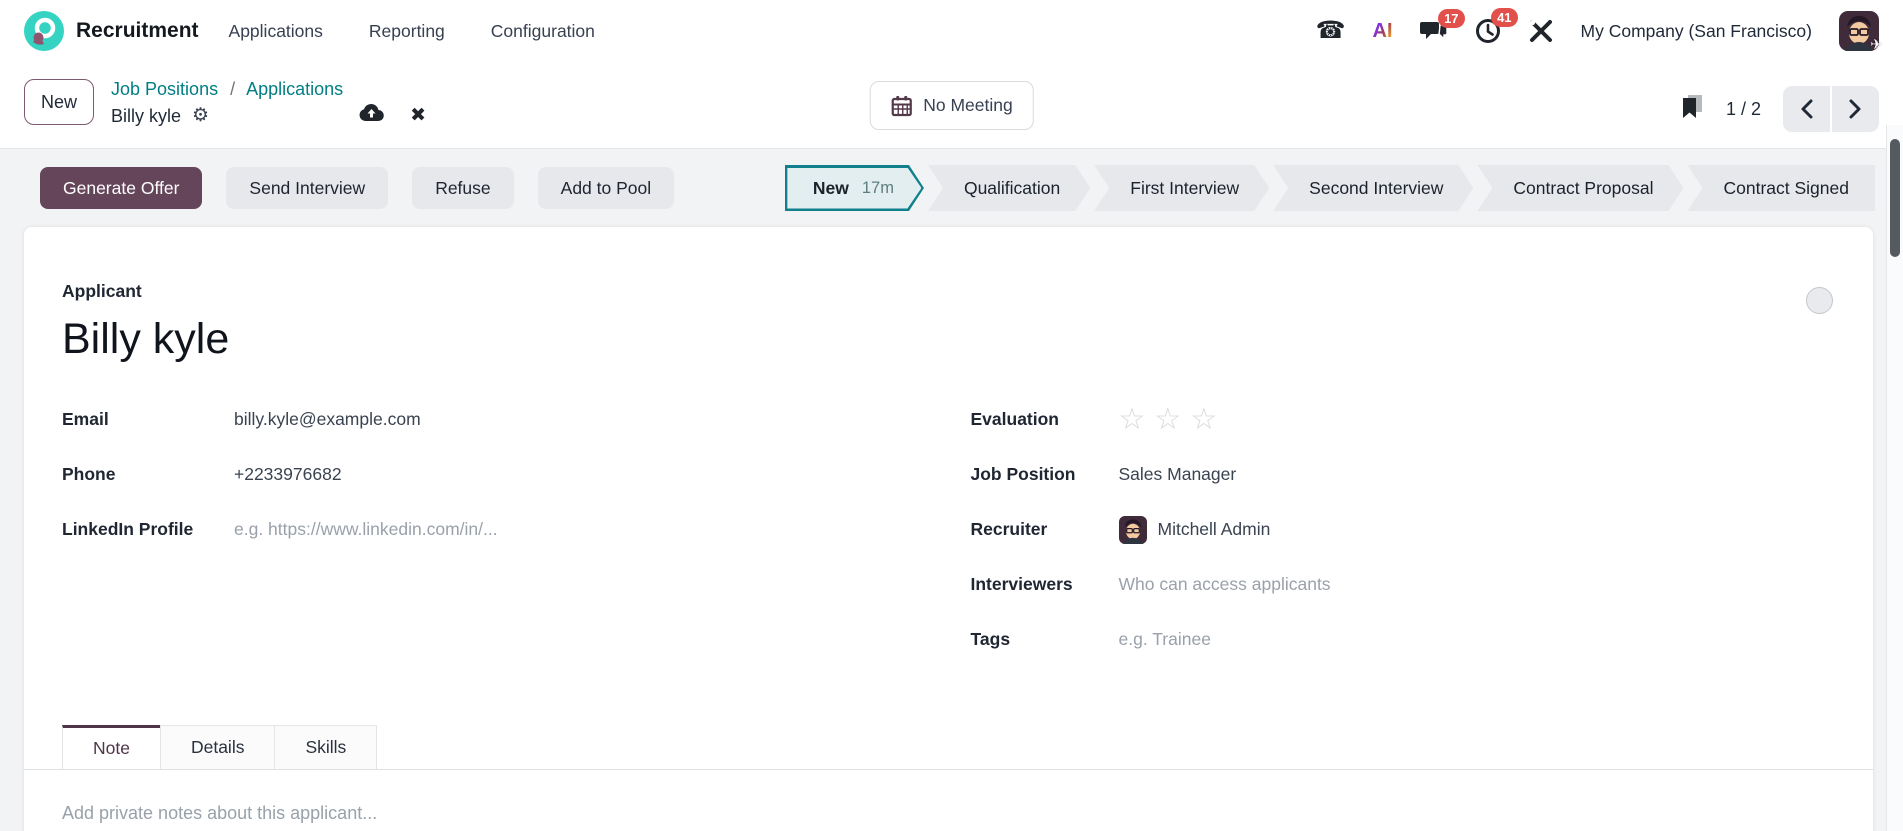  Describe the element at coordinates (85, 419) in the screenshot. I see `email-label: Email` at that location.